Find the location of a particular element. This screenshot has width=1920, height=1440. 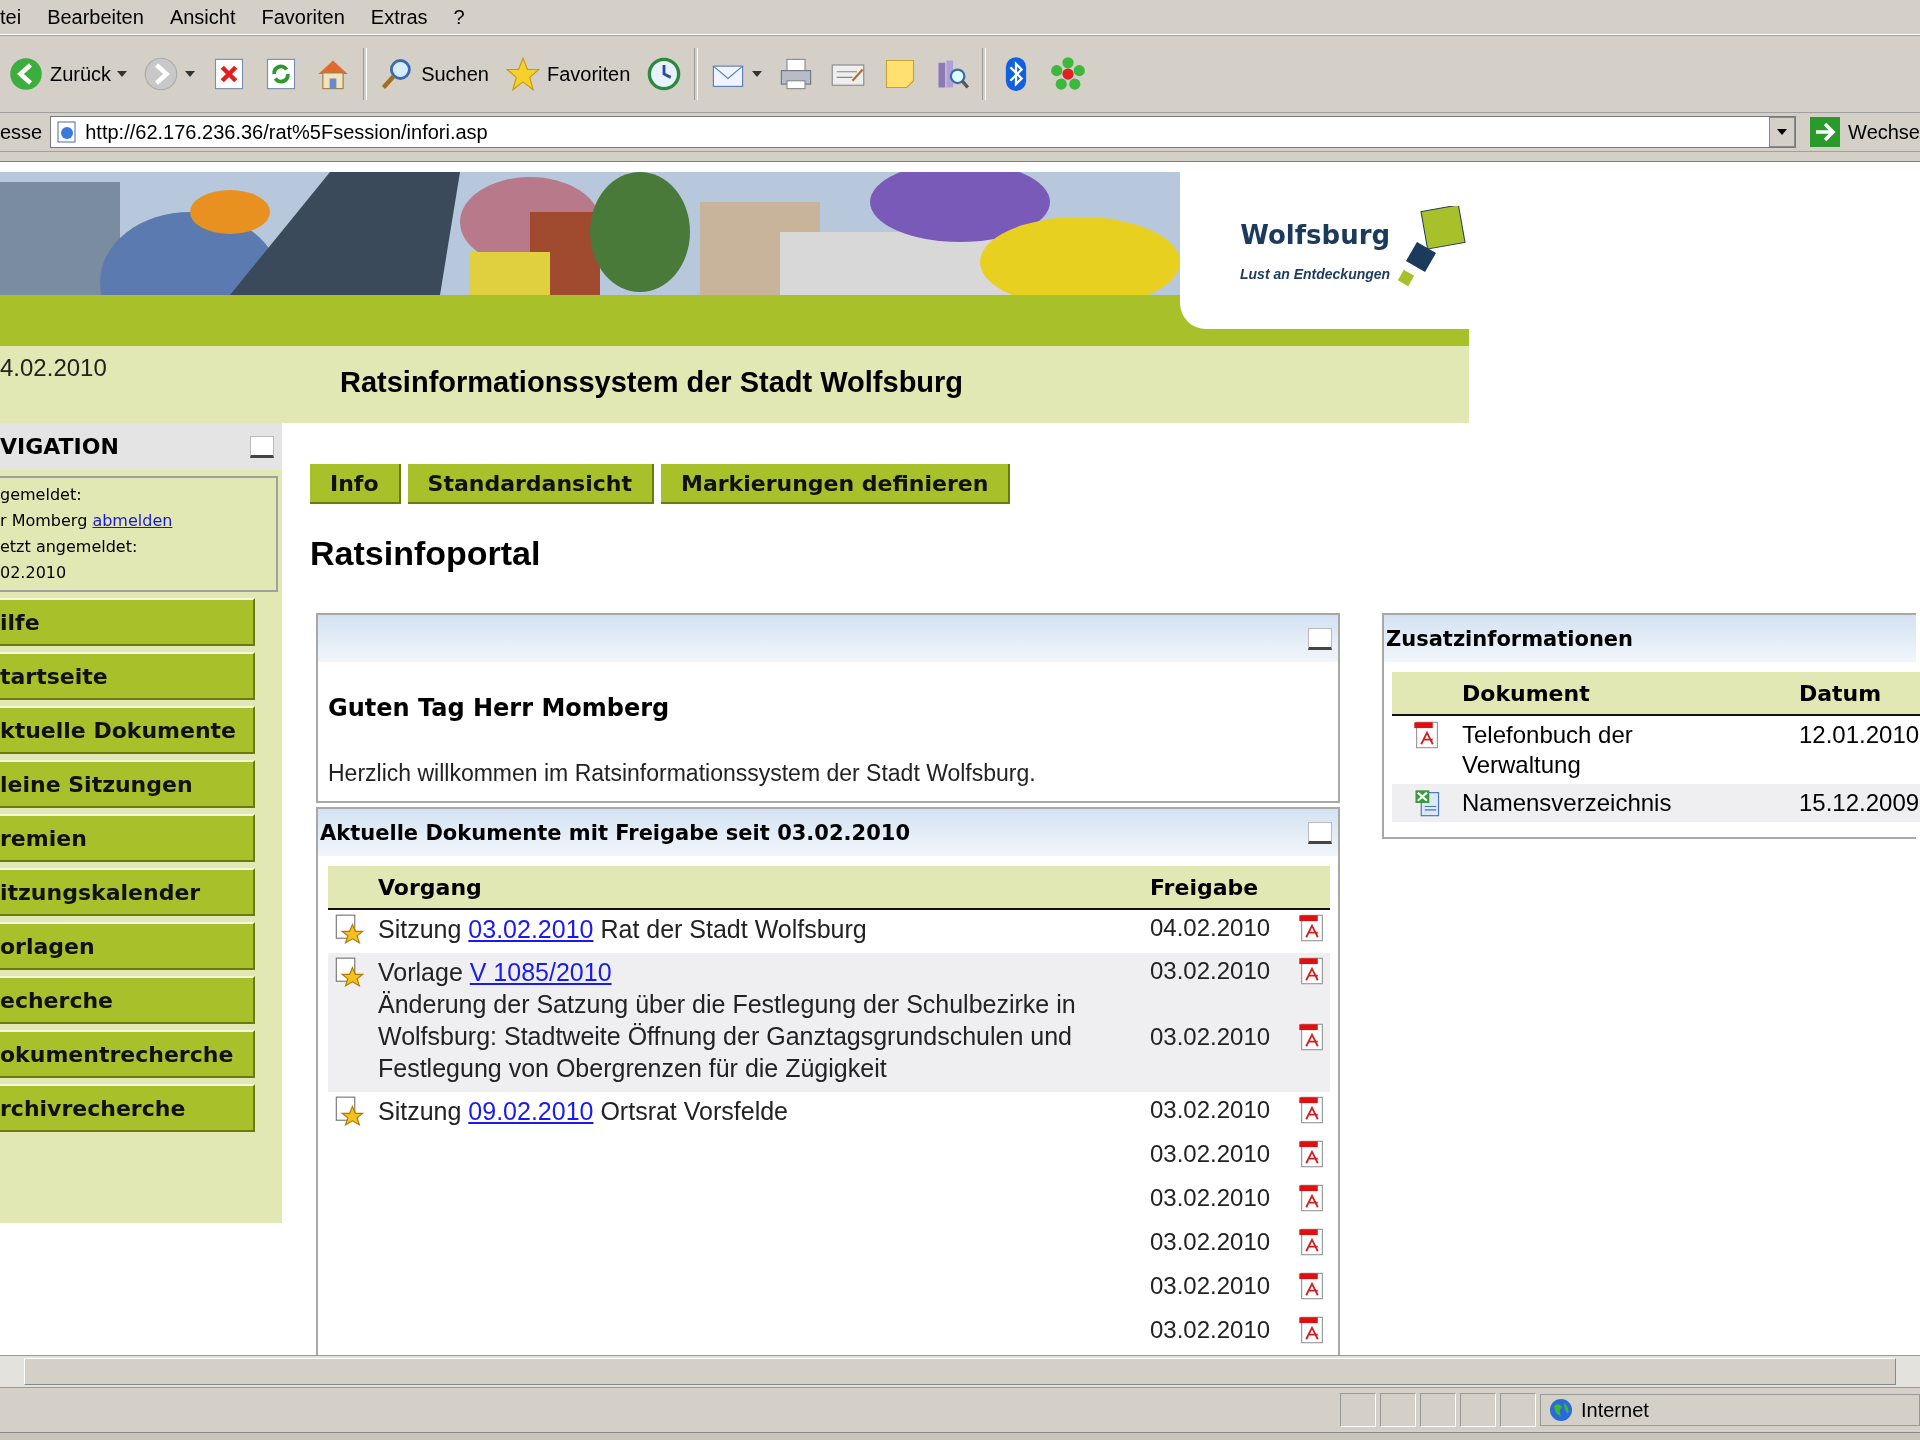

logo-title: Wolfsburg is located at coordinates (1315, 234).